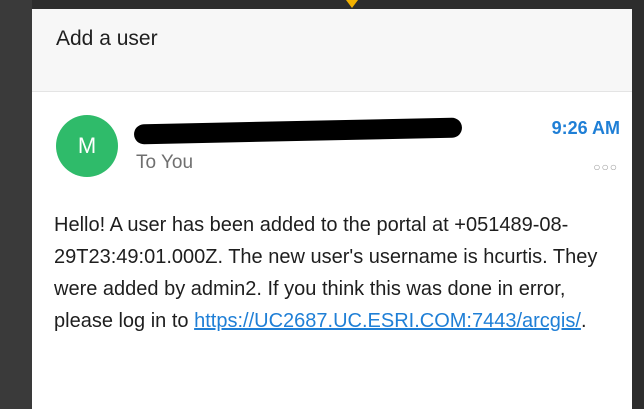 This screenshot has width=644, height=409. What do you see at coordinates (583, 321) in the screenshot?
I see `message-end: .` at bounding box center [583, 321].